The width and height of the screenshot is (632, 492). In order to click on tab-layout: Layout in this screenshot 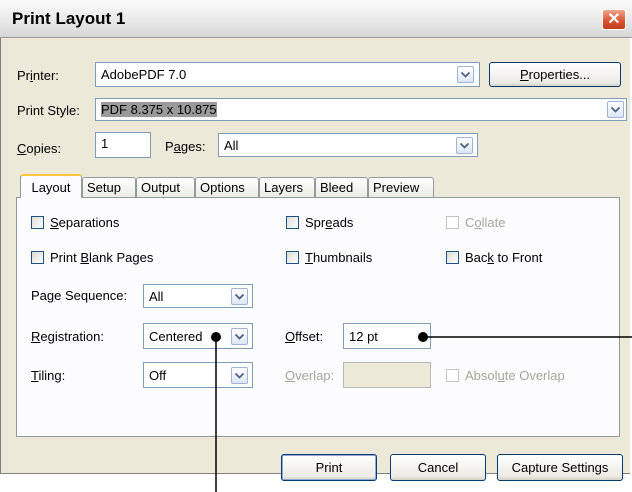, I will do `click(51, 186)`.